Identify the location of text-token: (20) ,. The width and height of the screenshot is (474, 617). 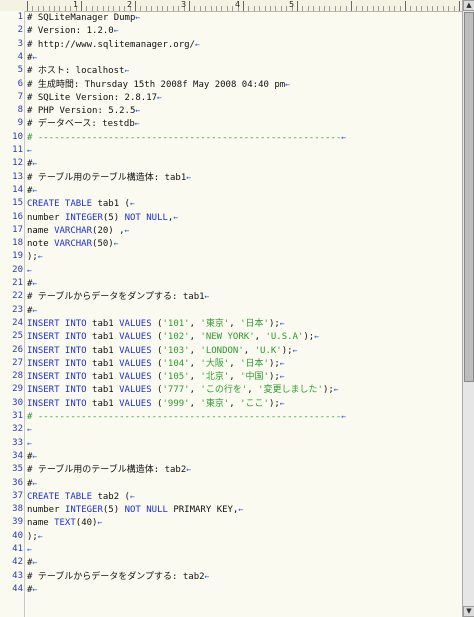
(108, 230).